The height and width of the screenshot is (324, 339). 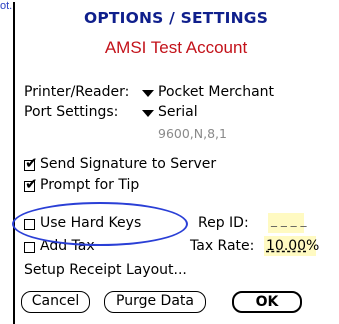 I want to click on tax-rate-label: Tax Rate:, so click(x=222, y=246).